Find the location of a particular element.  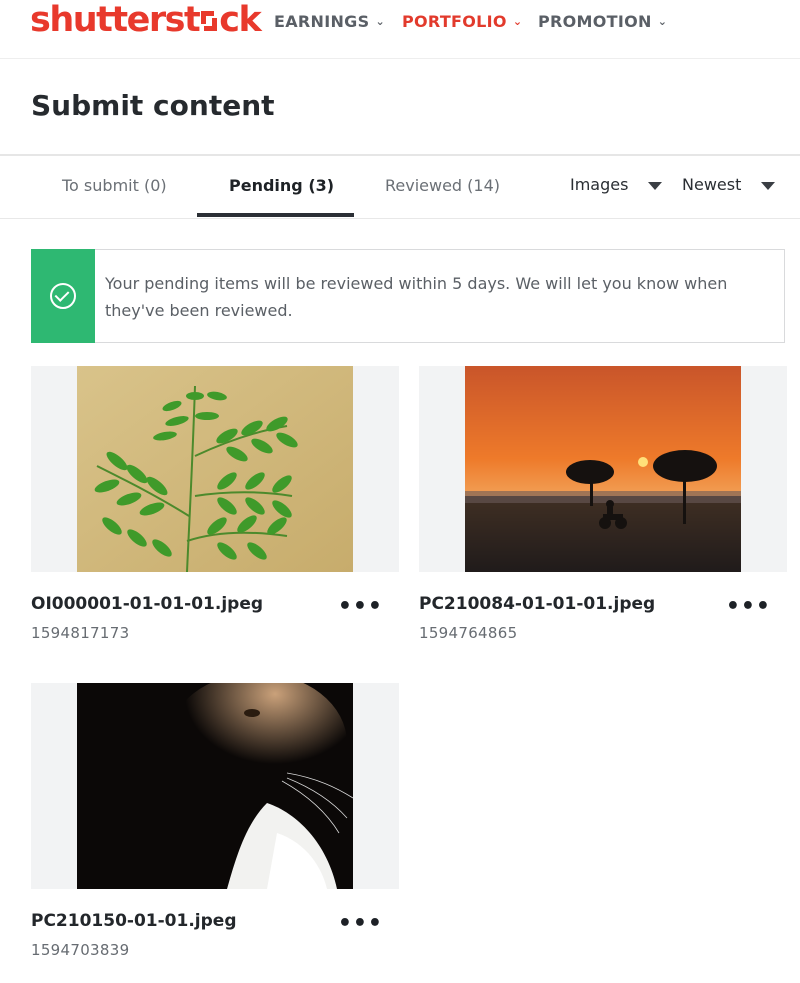

notice-accent is located at coordinates (63, 296).